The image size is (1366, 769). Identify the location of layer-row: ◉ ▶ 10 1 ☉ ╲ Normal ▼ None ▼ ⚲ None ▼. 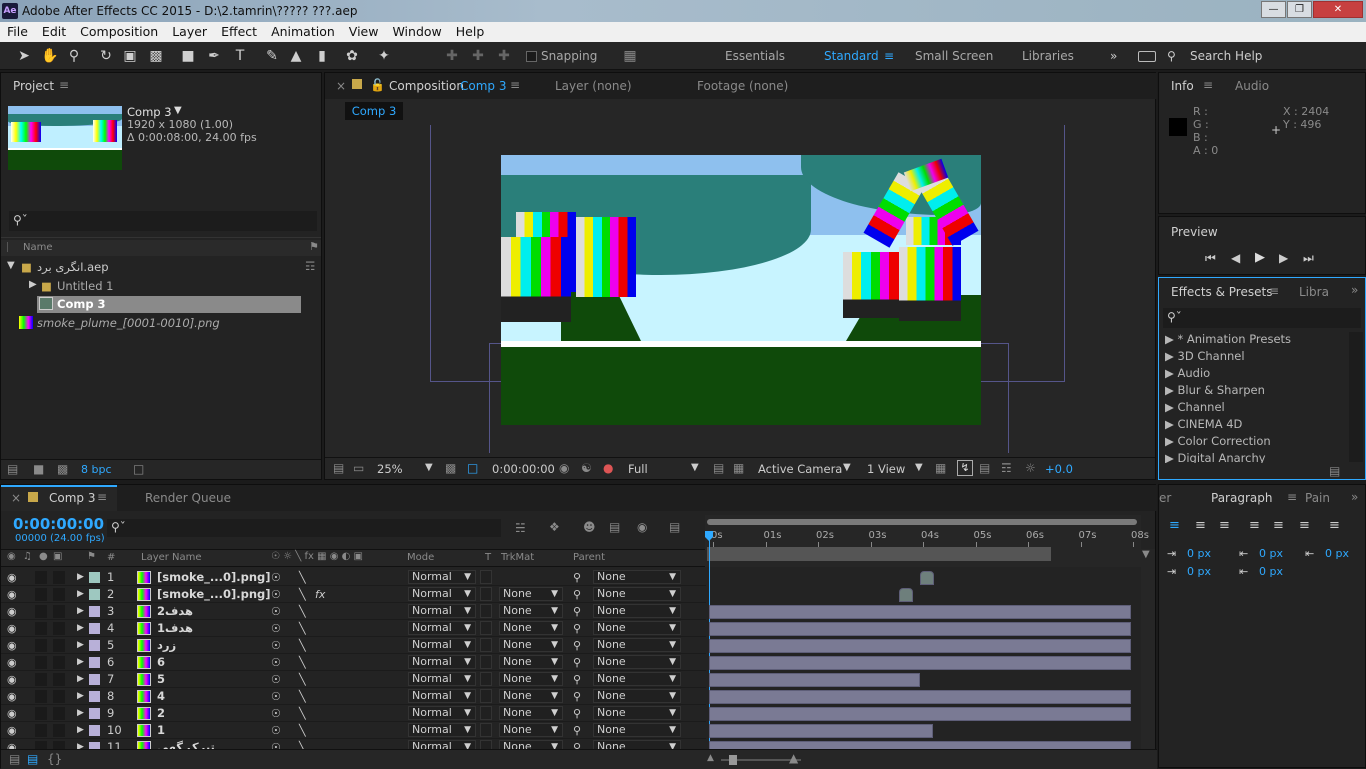
(353, 730).